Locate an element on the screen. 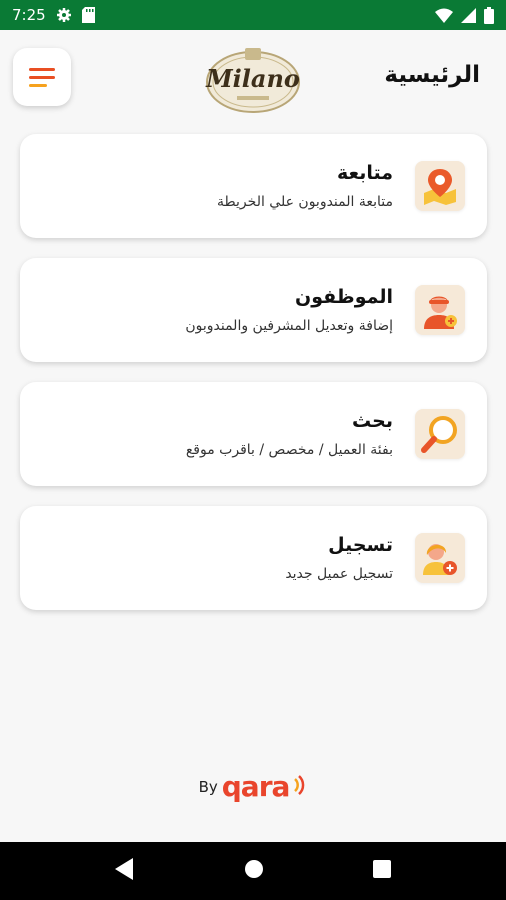 This screenshot has height=900, width=506. milano-logo: Milano is located at coordinates (253, 78).